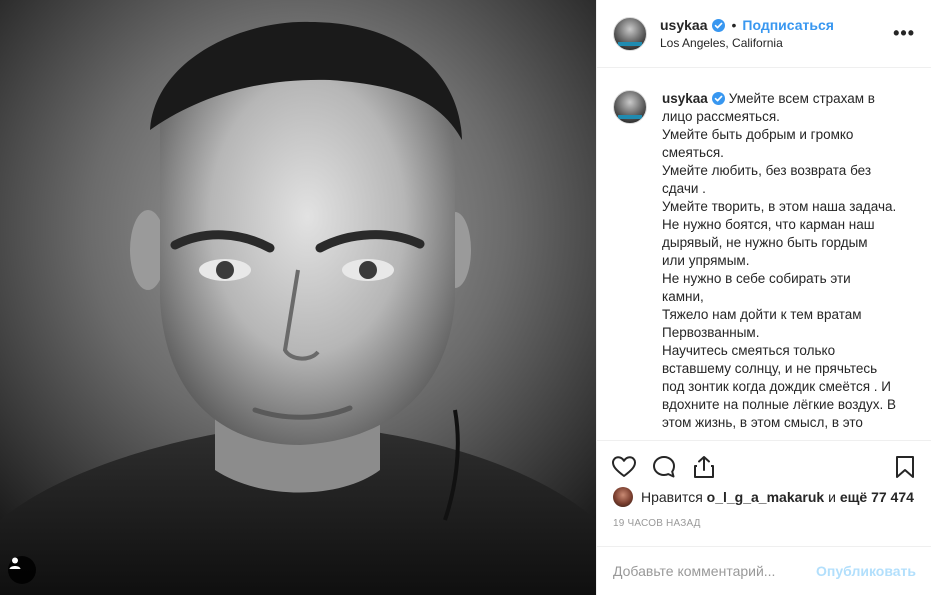 The width and height of the screenshot is (931, 595). Describe the element at coordinates (832, 497) in the screenshot. I see `likes-middle: и` at that location.